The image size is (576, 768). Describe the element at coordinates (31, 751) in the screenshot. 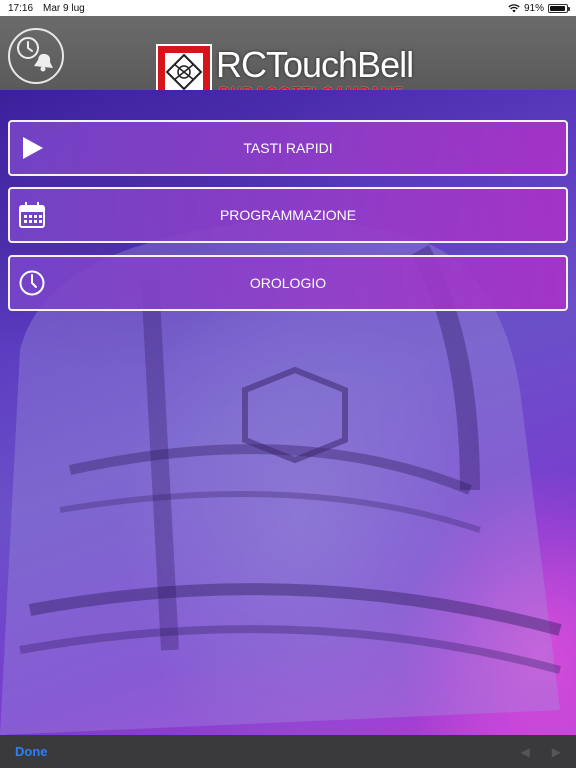

I see `done-button: Done` at that location.